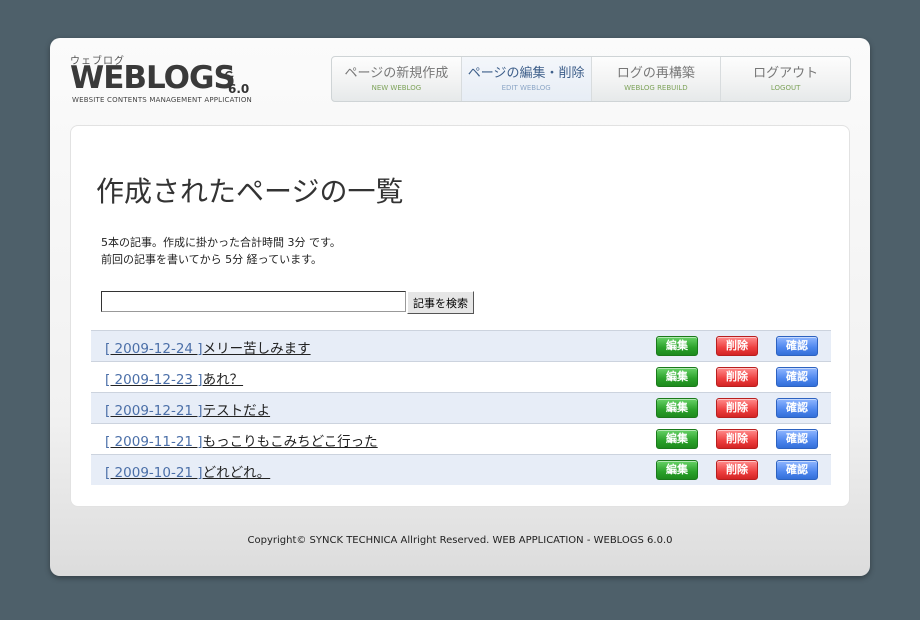 Image resolution: width=920 pixels, height=620 pixels. I want to click on article-title: もっこりもこみちどこ行った, so click(290, 442).